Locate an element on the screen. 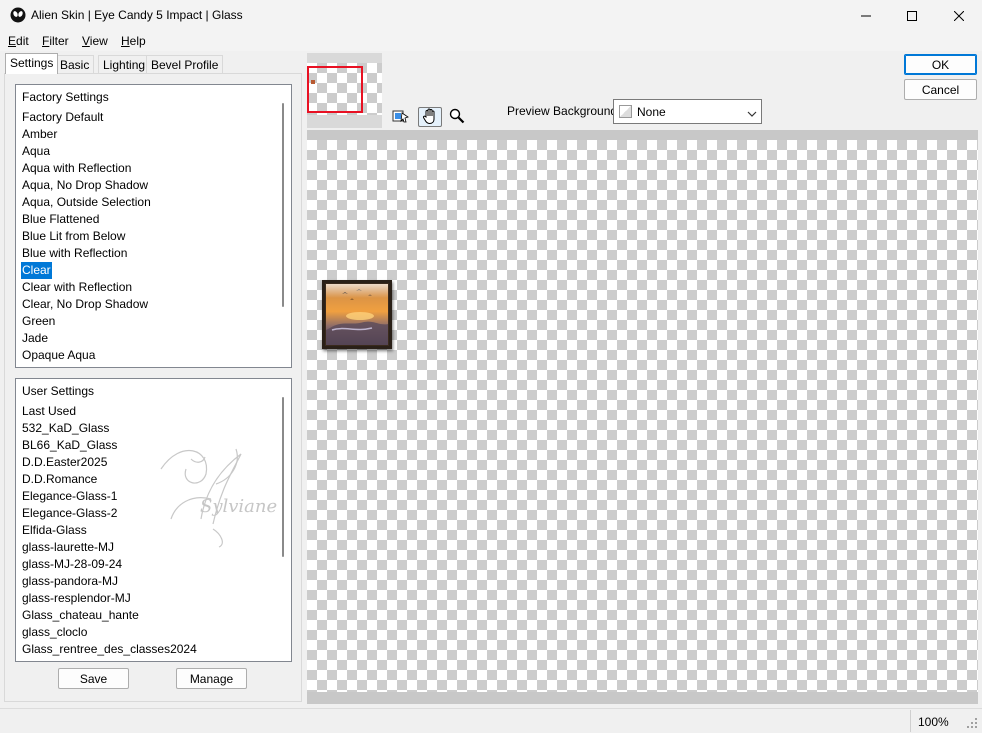 This screenshot has width=982, height=733. maximize-icon is located at coordinates (912, 15).